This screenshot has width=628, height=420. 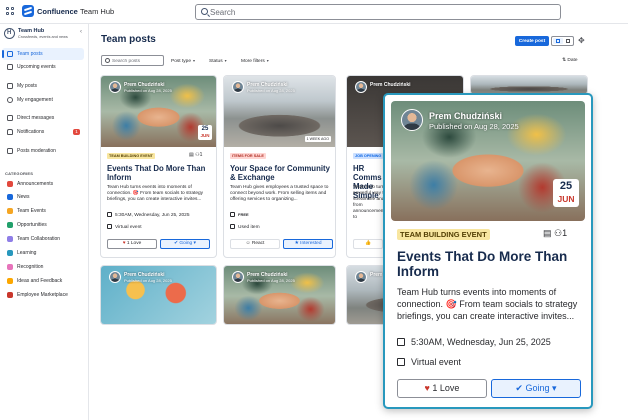 I want to click on shield-icon, so click(x=10, y=151).